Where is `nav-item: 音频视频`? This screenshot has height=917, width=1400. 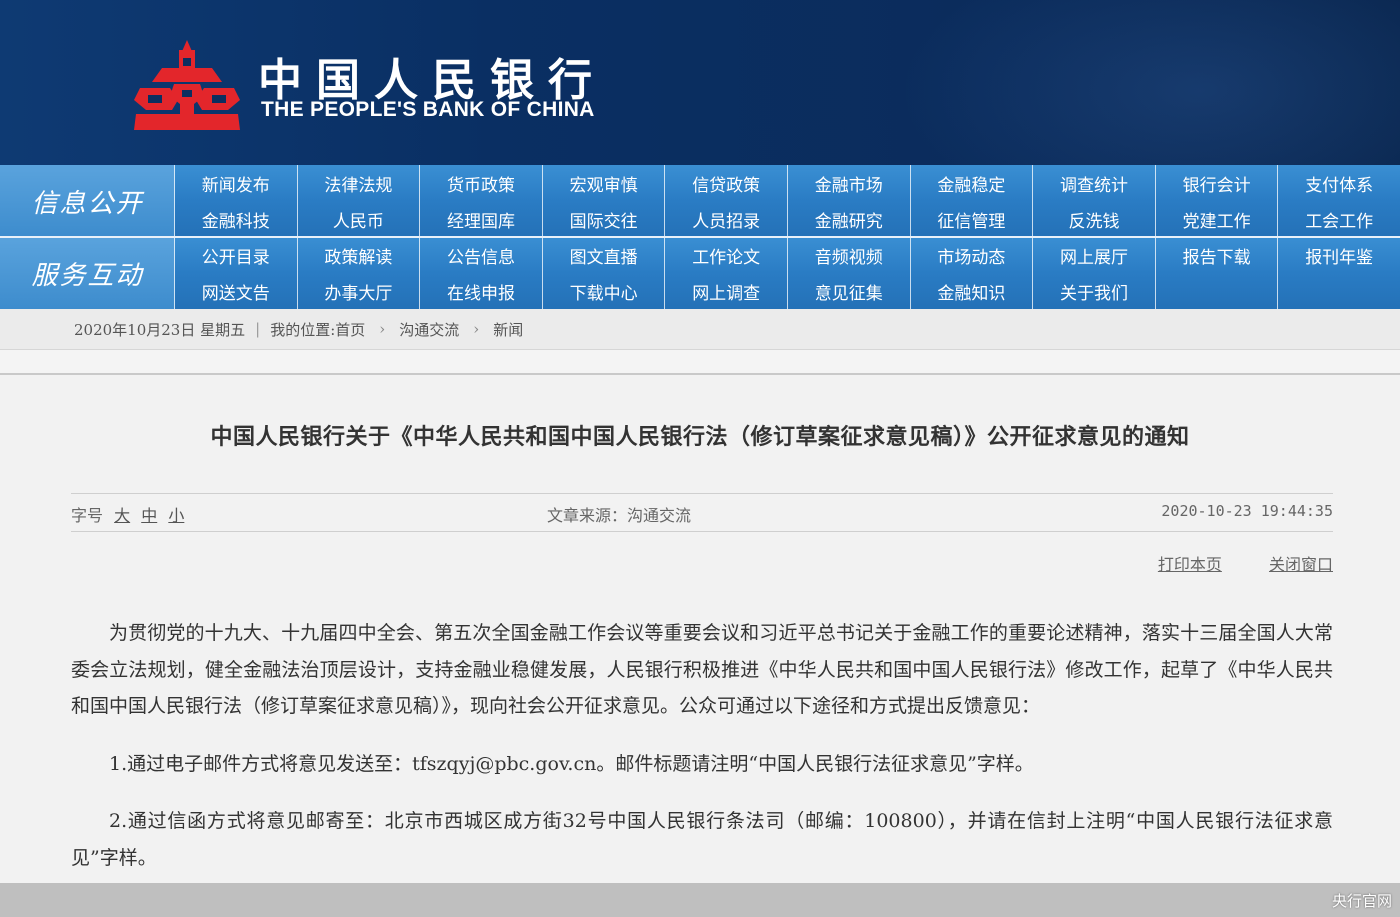 nav-item: 音频视频 is located at coordinates (848, 255).